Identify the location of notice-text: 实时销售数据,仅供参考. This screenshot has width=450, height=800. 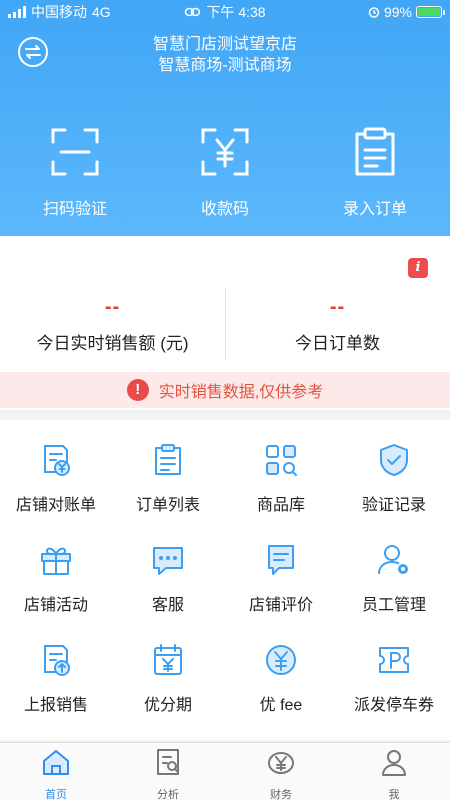
(241, 392).